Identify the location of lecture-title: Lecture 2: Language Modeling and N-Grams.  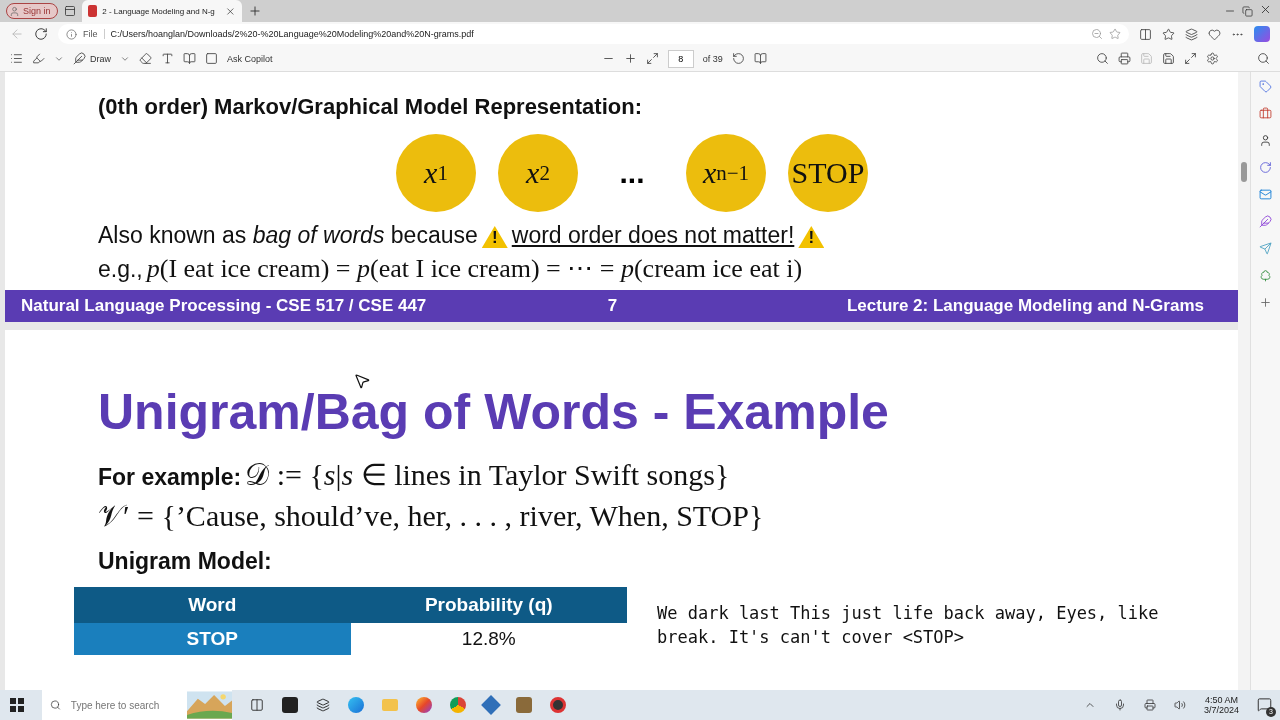
(1025, 306).